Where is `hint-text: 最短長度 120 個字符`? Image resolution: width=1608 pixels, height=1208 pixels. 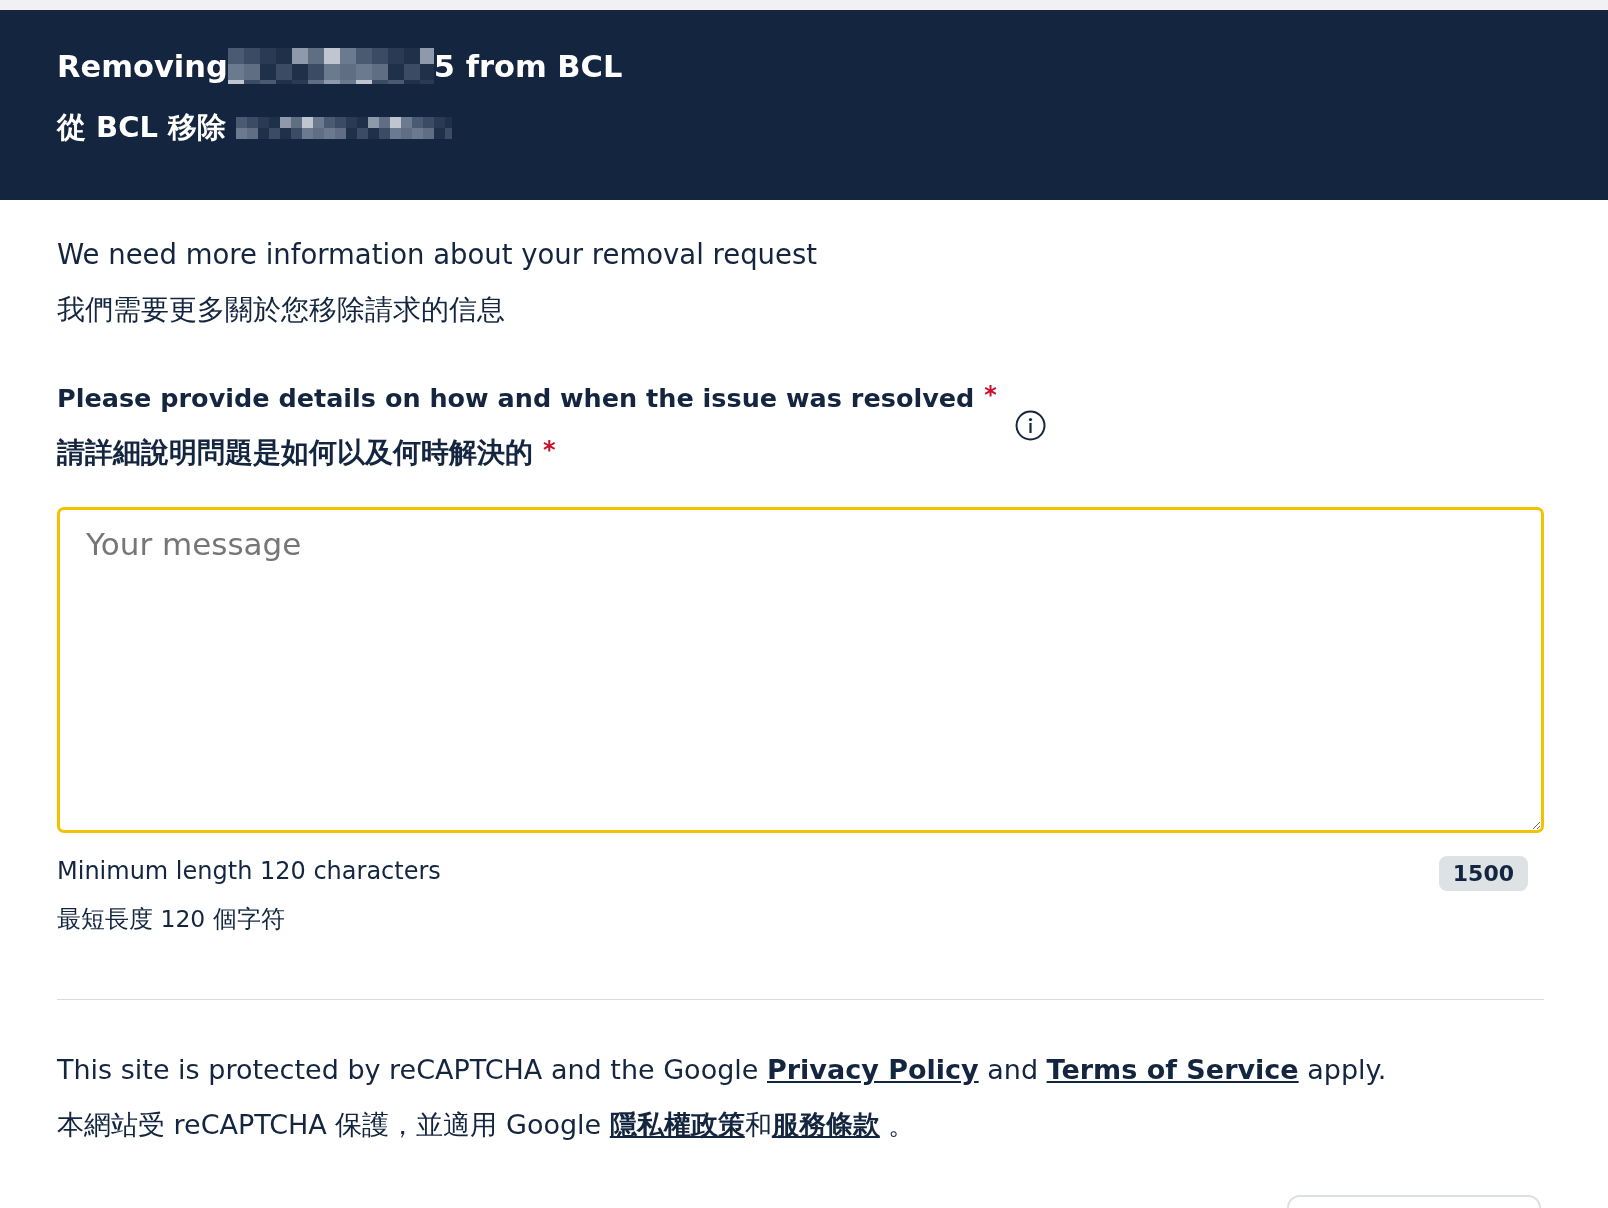 hint-text: 最短長度 120 個字符 is located at coordinates (171, 919).